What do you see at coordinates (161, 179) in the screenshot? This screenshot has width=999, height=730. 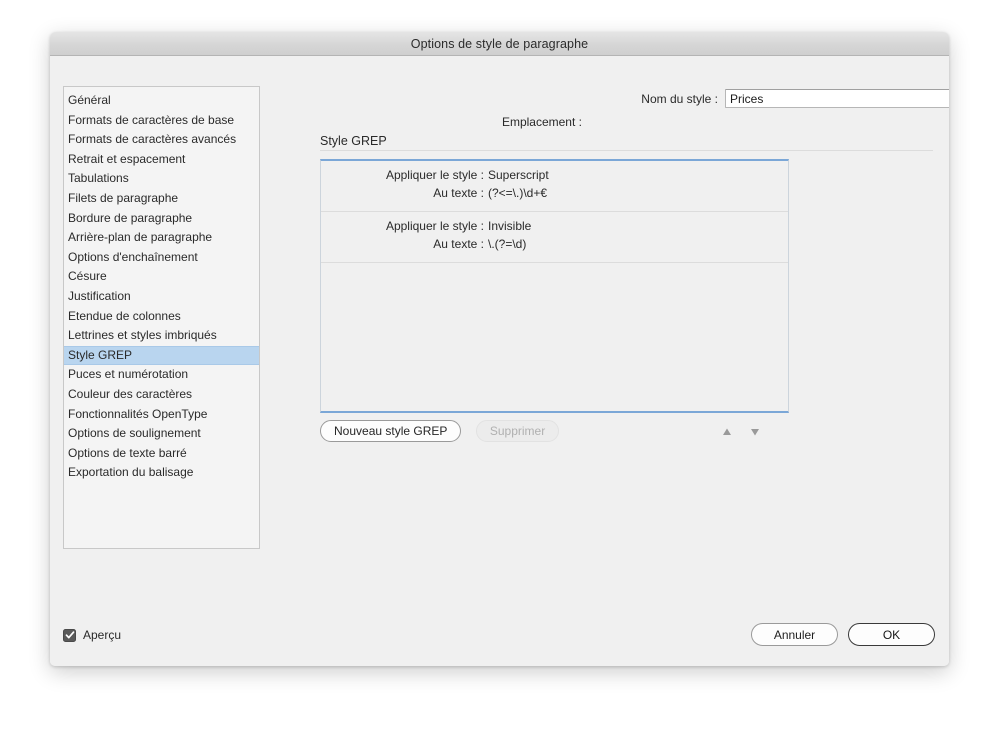 I see `sidebar-item-tabs: Tabulations` at bounding box center [161, 179].